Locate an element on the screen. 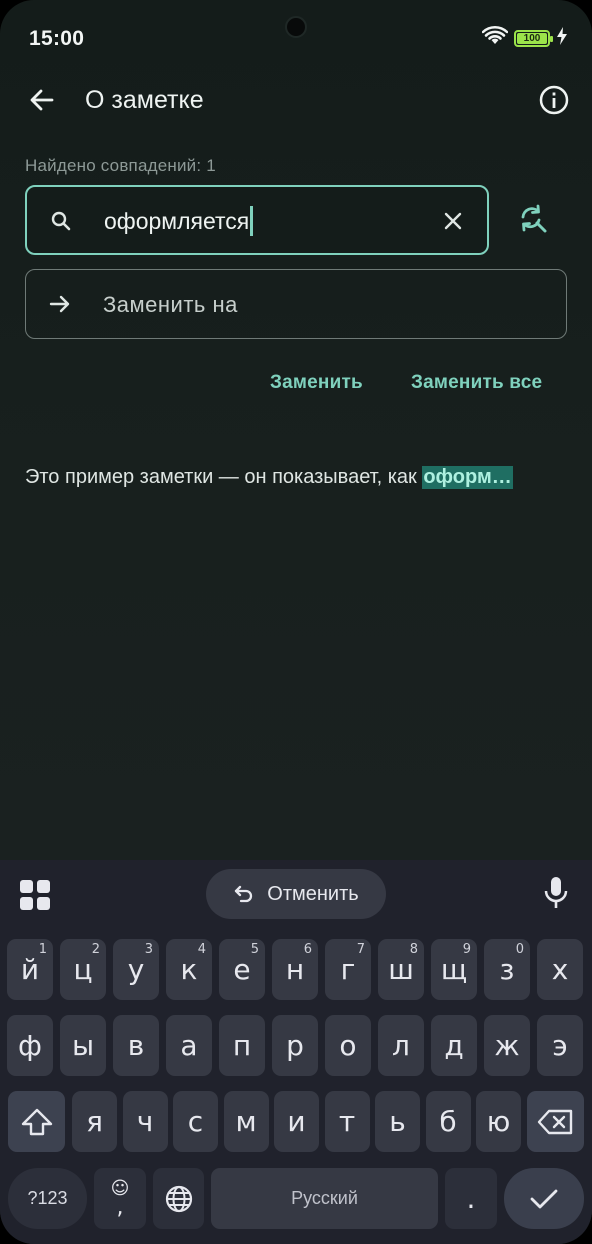  key-label: я is located at coordinates (94, 1121).